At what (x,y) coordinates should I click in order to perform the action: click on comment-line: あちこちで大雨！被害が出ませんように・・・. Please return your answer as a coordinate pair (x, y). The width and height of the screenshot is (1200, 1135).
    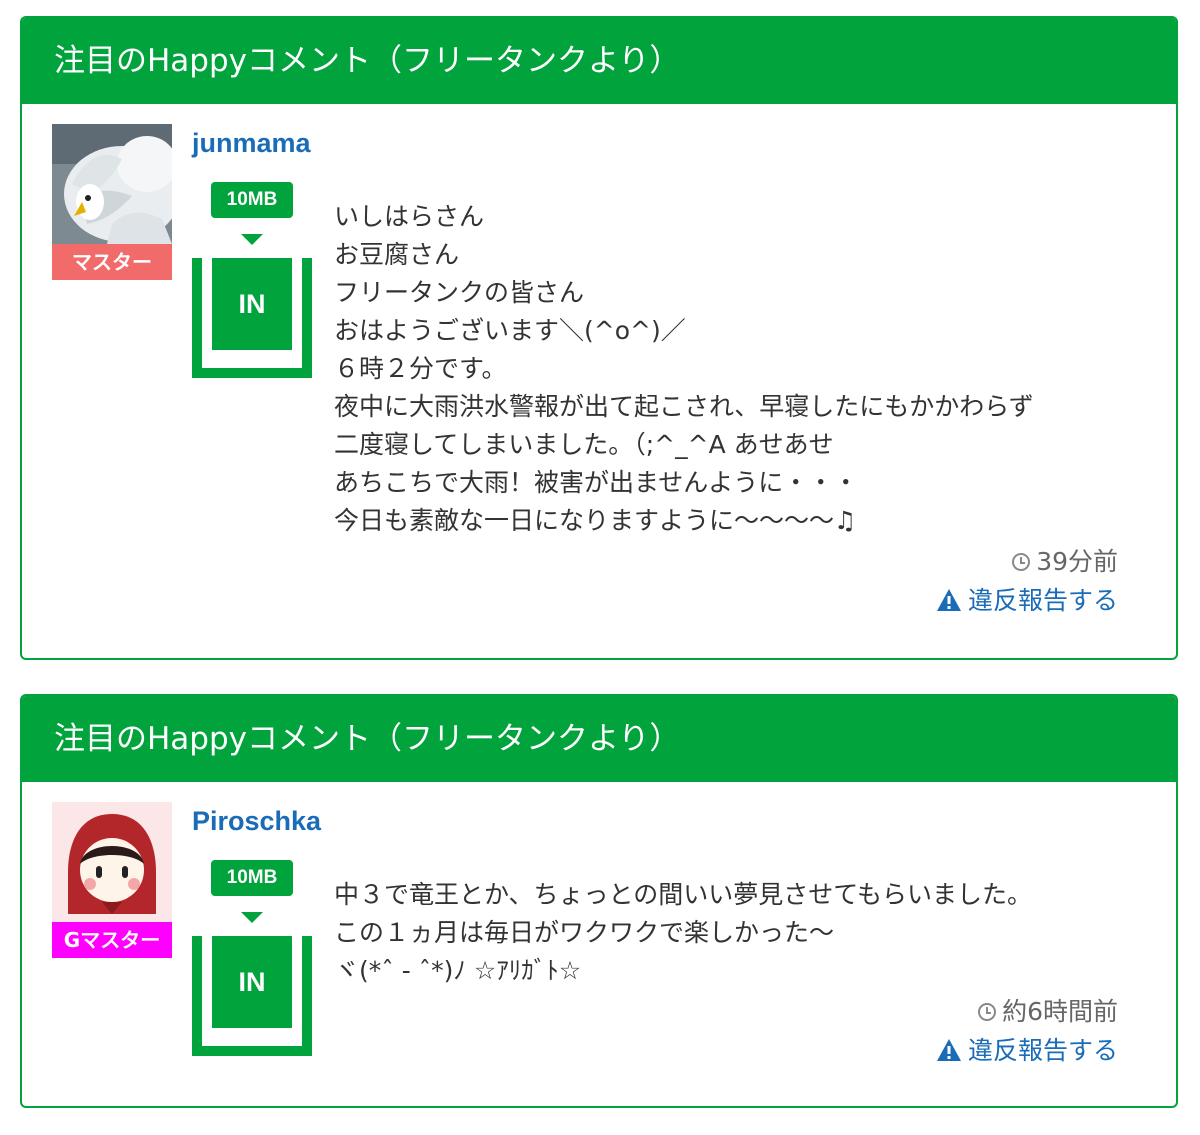
    Looking at the image, I should click on (596, 482).